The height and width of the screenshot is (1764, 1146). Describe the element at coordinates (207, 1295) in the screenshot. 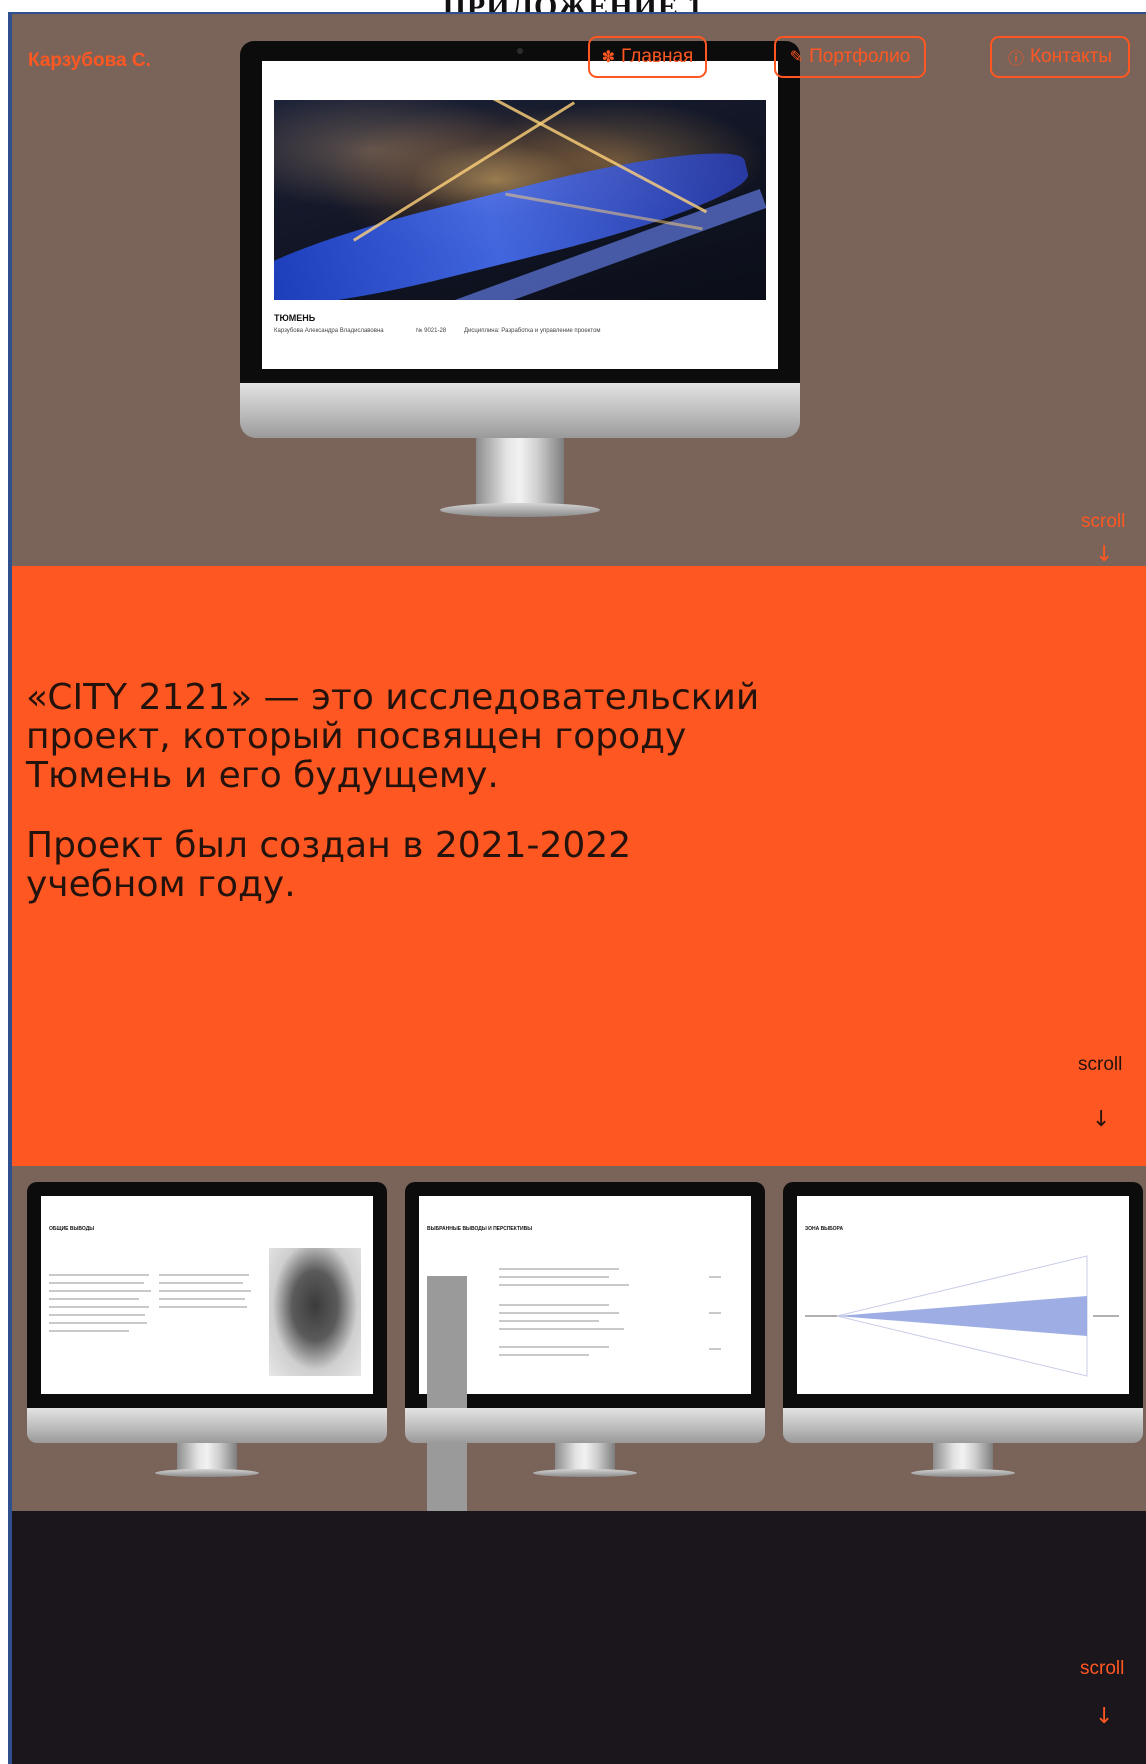

I see `slide-screen-1: ОБЩИЕ ВЫВОДЫ` at that location.